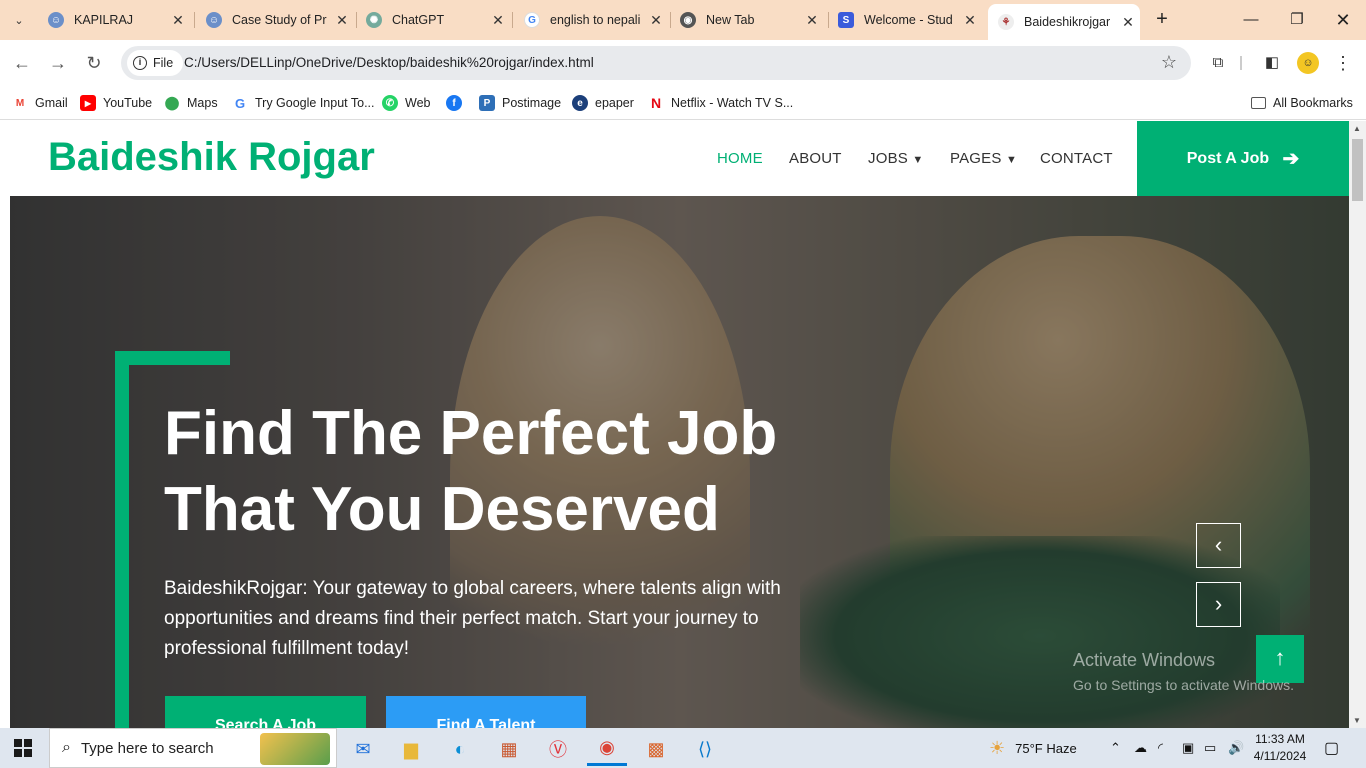  I want to click on taskbar-search: ⌕ Type here to search, so click(193, 748).